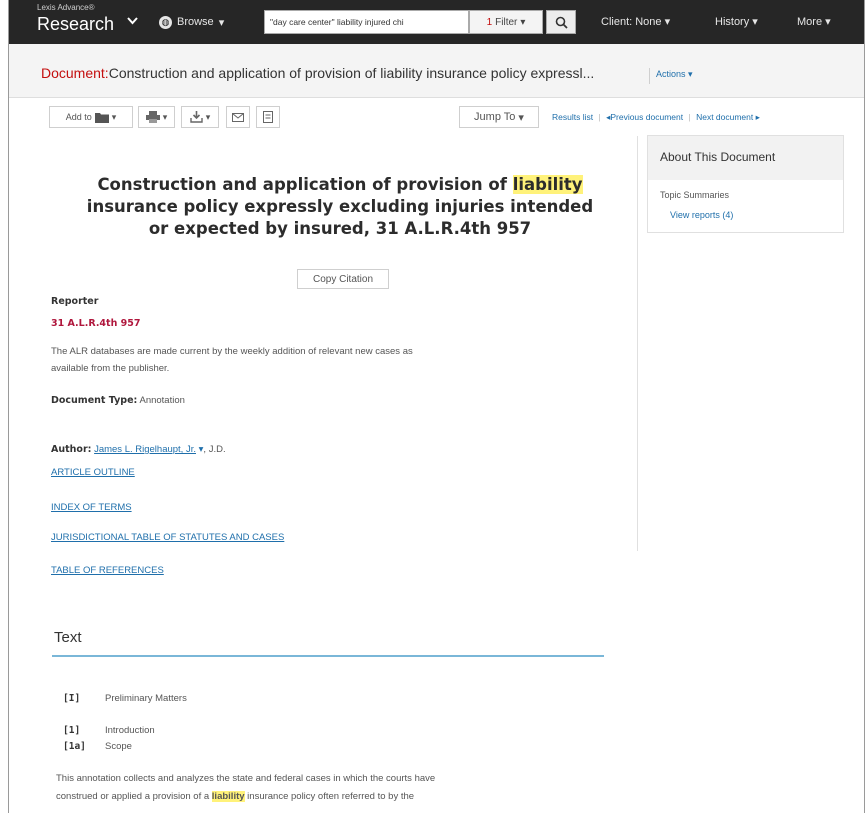  What do you see at coordinates (107, 570) in the screenshot?
I see `table-of-references-link: TABLE OF REFERENCES` at bounding box center [107, 570].